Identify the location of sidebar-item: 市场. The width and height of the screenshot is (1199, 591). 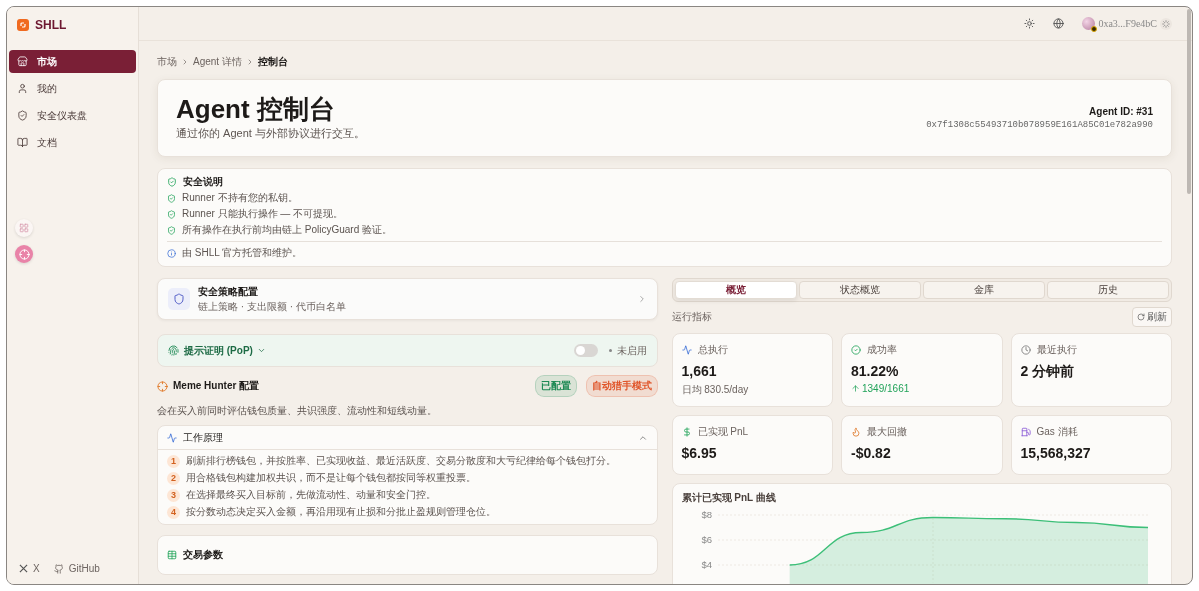
(72, 61).